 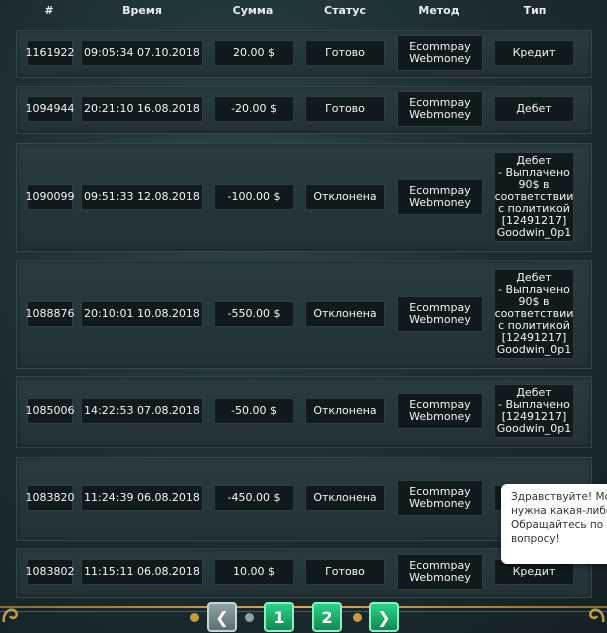 I want to click on transaction-sum: -550.00 $, so click(x=254, y=313).